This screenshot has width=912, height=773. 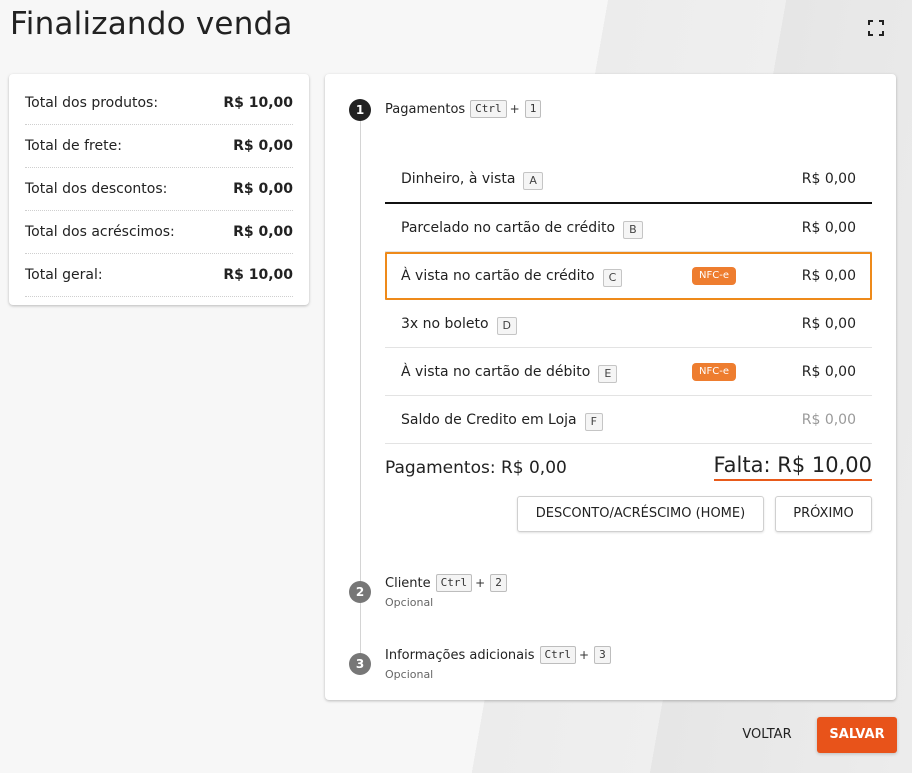 I want to click on summary-row-descontos: Total dos descontos: R$ 0,00, so click(x=159, y=189).